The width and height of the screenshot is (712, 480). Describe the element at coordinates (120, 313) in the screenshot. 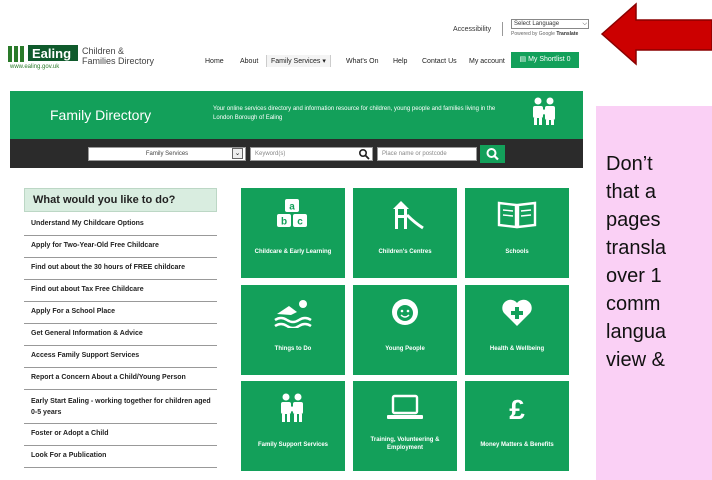

I see `menu-item: Apply For a School Place` at that location.